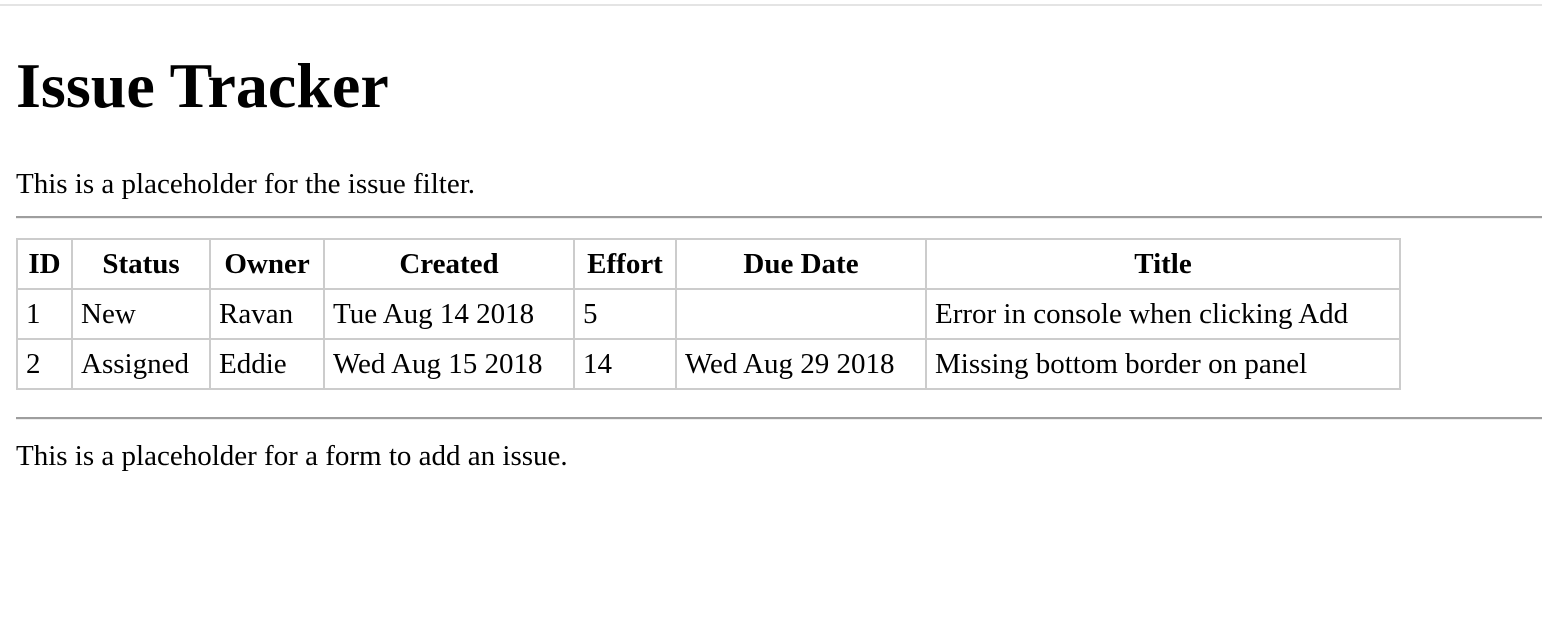 The image size is (1542, 634). What do you see at coordinates (267, 314) in the screenshot?
I see `cell-owner: Ravan` at bounding box center [267, 314].